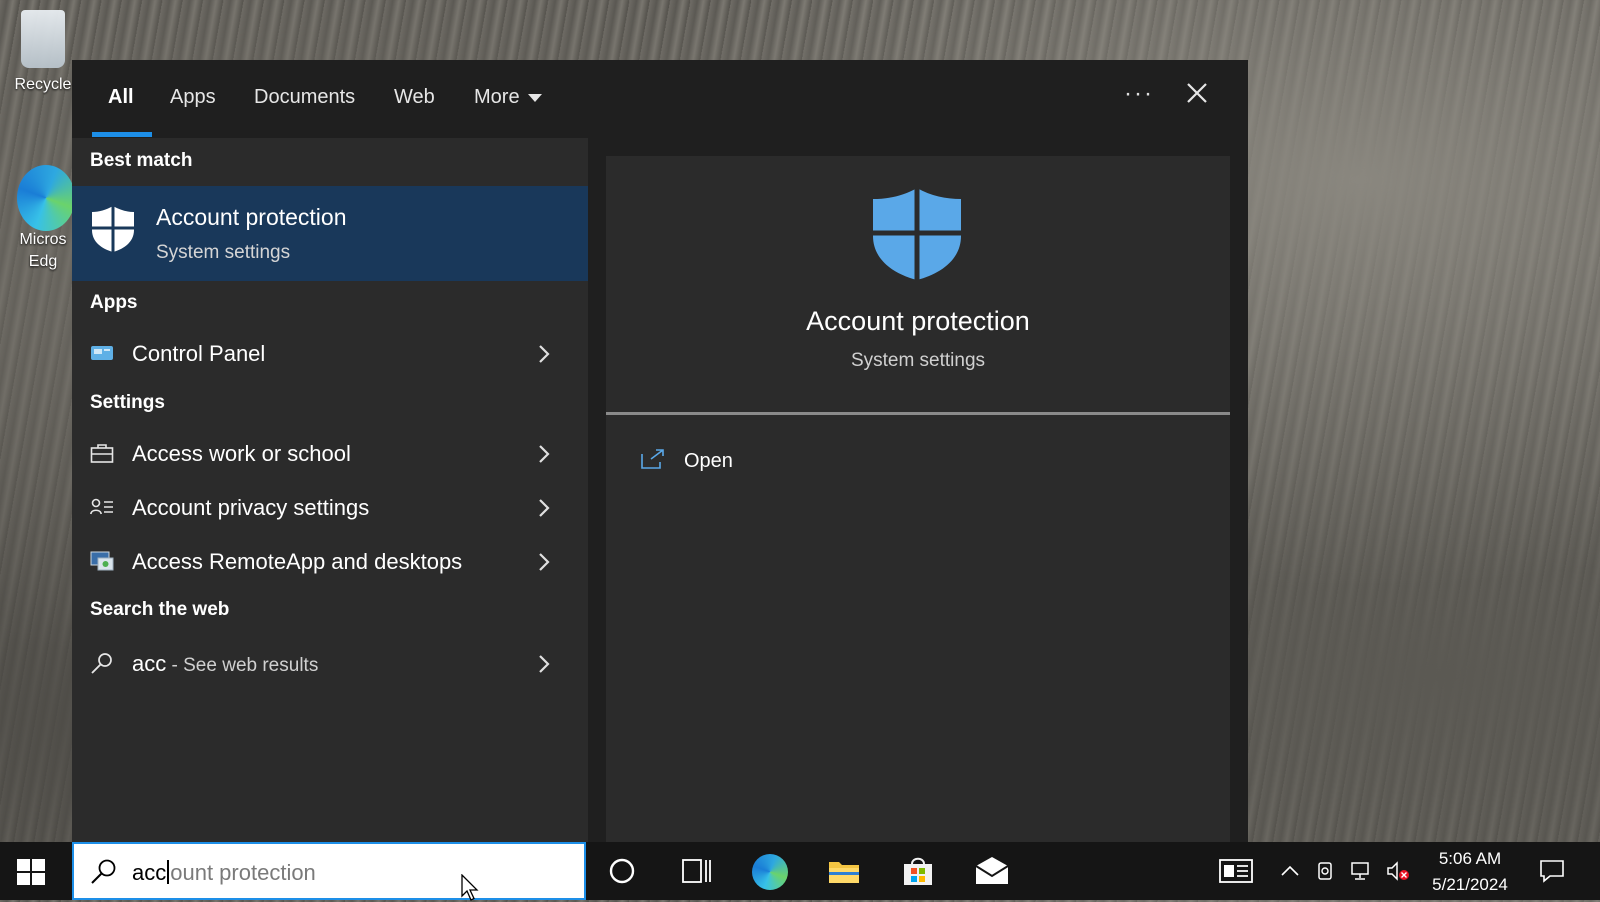  I want to click on open-external-icon, so click(652, 459).